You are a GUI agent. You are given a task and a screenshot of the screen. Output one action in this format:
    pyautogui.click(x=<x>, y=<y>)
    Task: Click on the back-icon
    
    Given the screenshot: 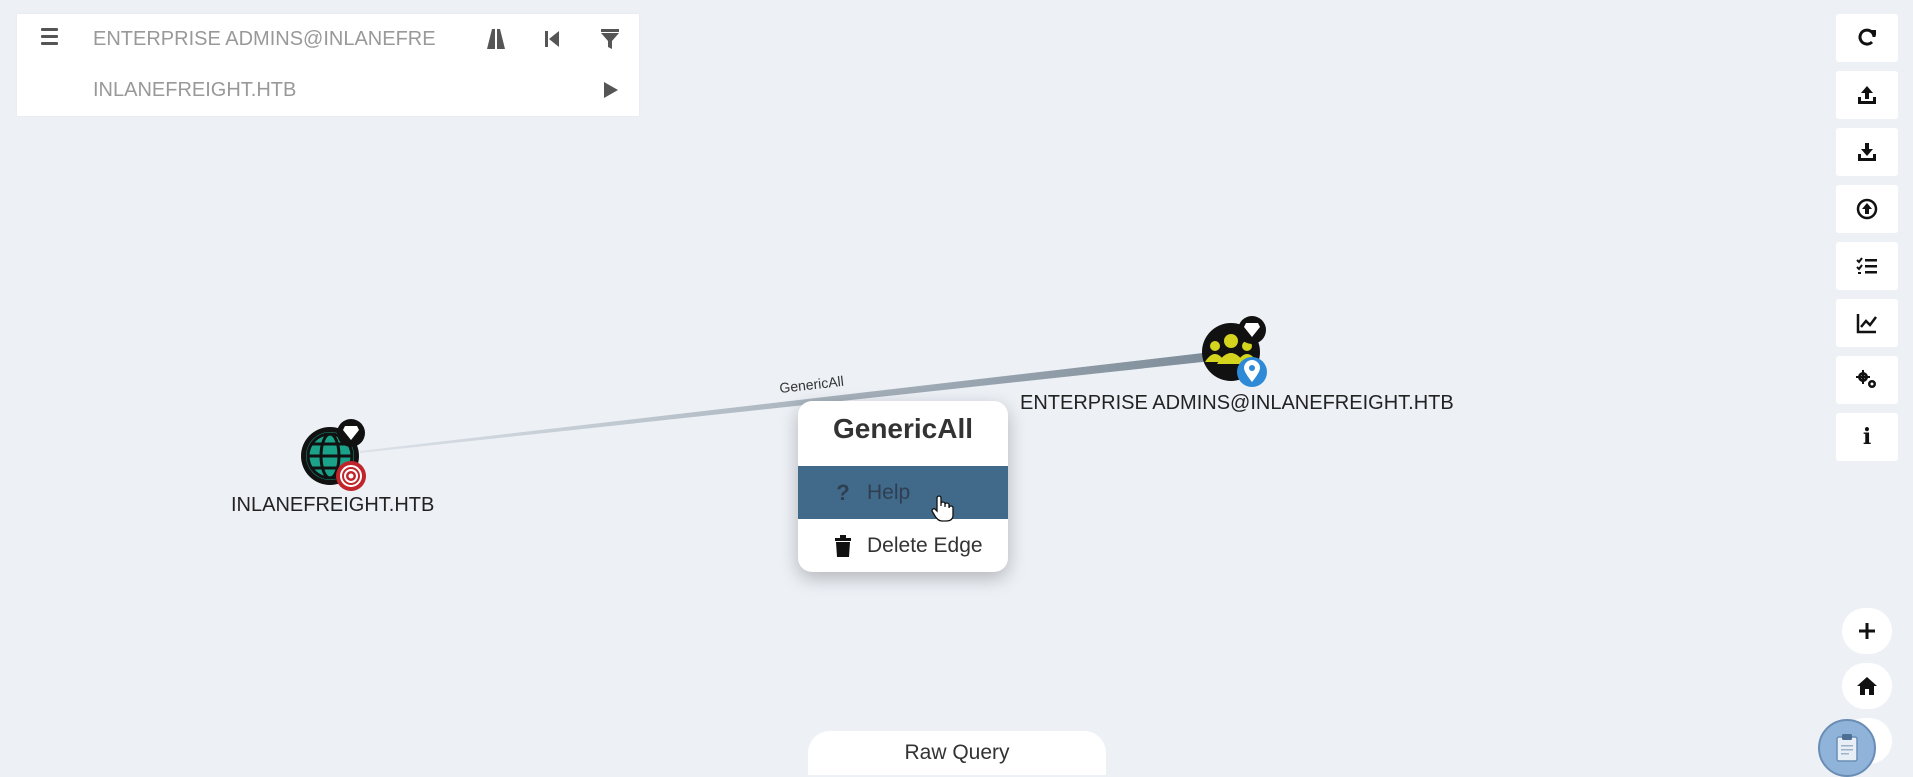 What is the action you would take?
    pyautogui.click(x=552, y=39)
    